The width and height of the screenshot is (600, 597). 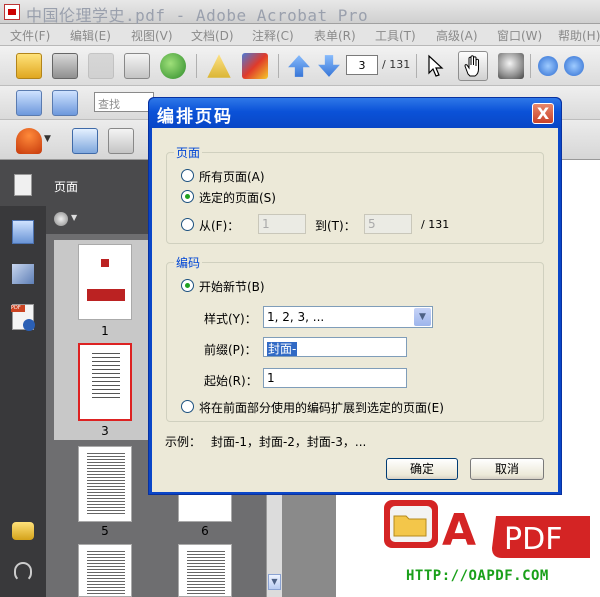 I want to click on extend-numbering-radio, so click(x=187, y=406).